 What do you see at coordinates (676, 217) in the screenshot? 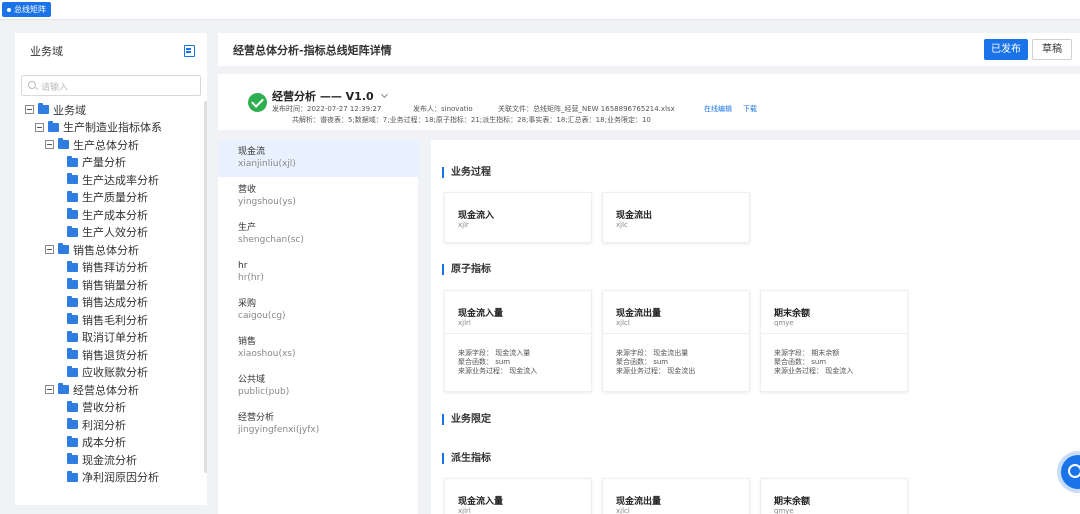
I see `metric-card: 现金流出 xjlc` at bounding box center [676, 217].